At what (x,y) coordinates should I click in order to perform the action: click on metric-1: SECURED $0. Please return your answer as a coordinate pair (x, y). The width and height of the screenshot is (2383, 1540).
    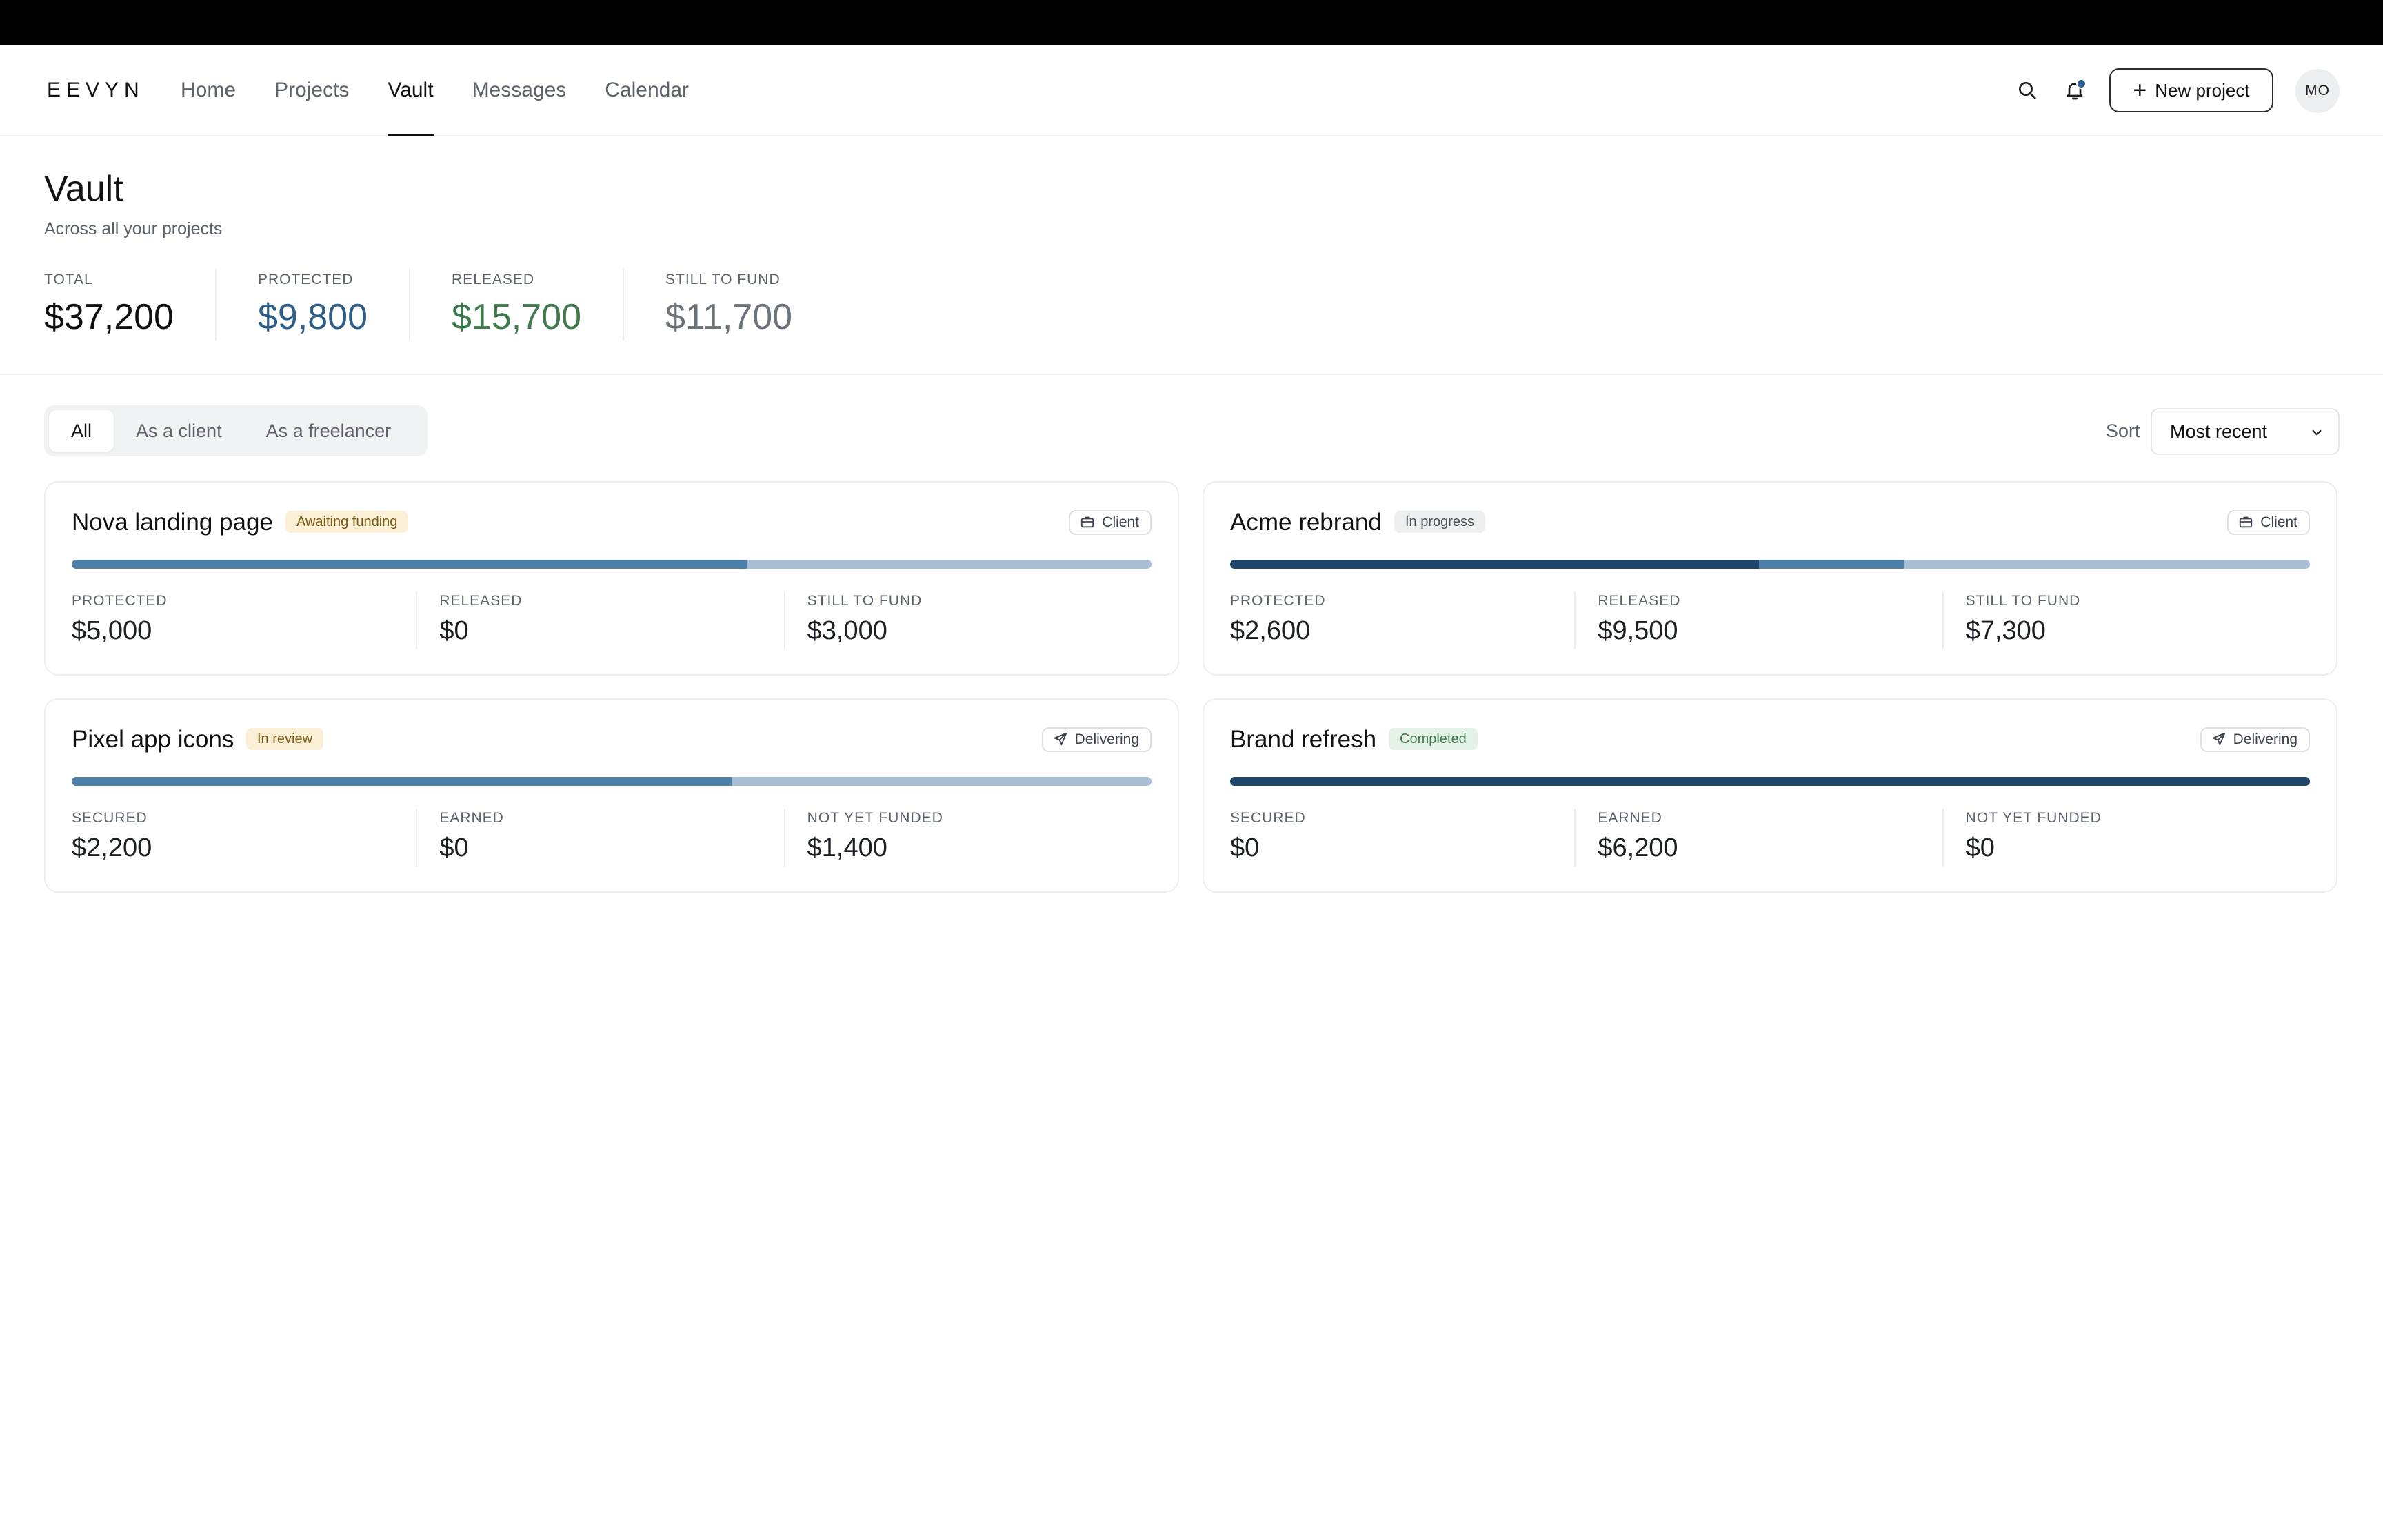
    Looking at the image, I should click on (1402, 838).